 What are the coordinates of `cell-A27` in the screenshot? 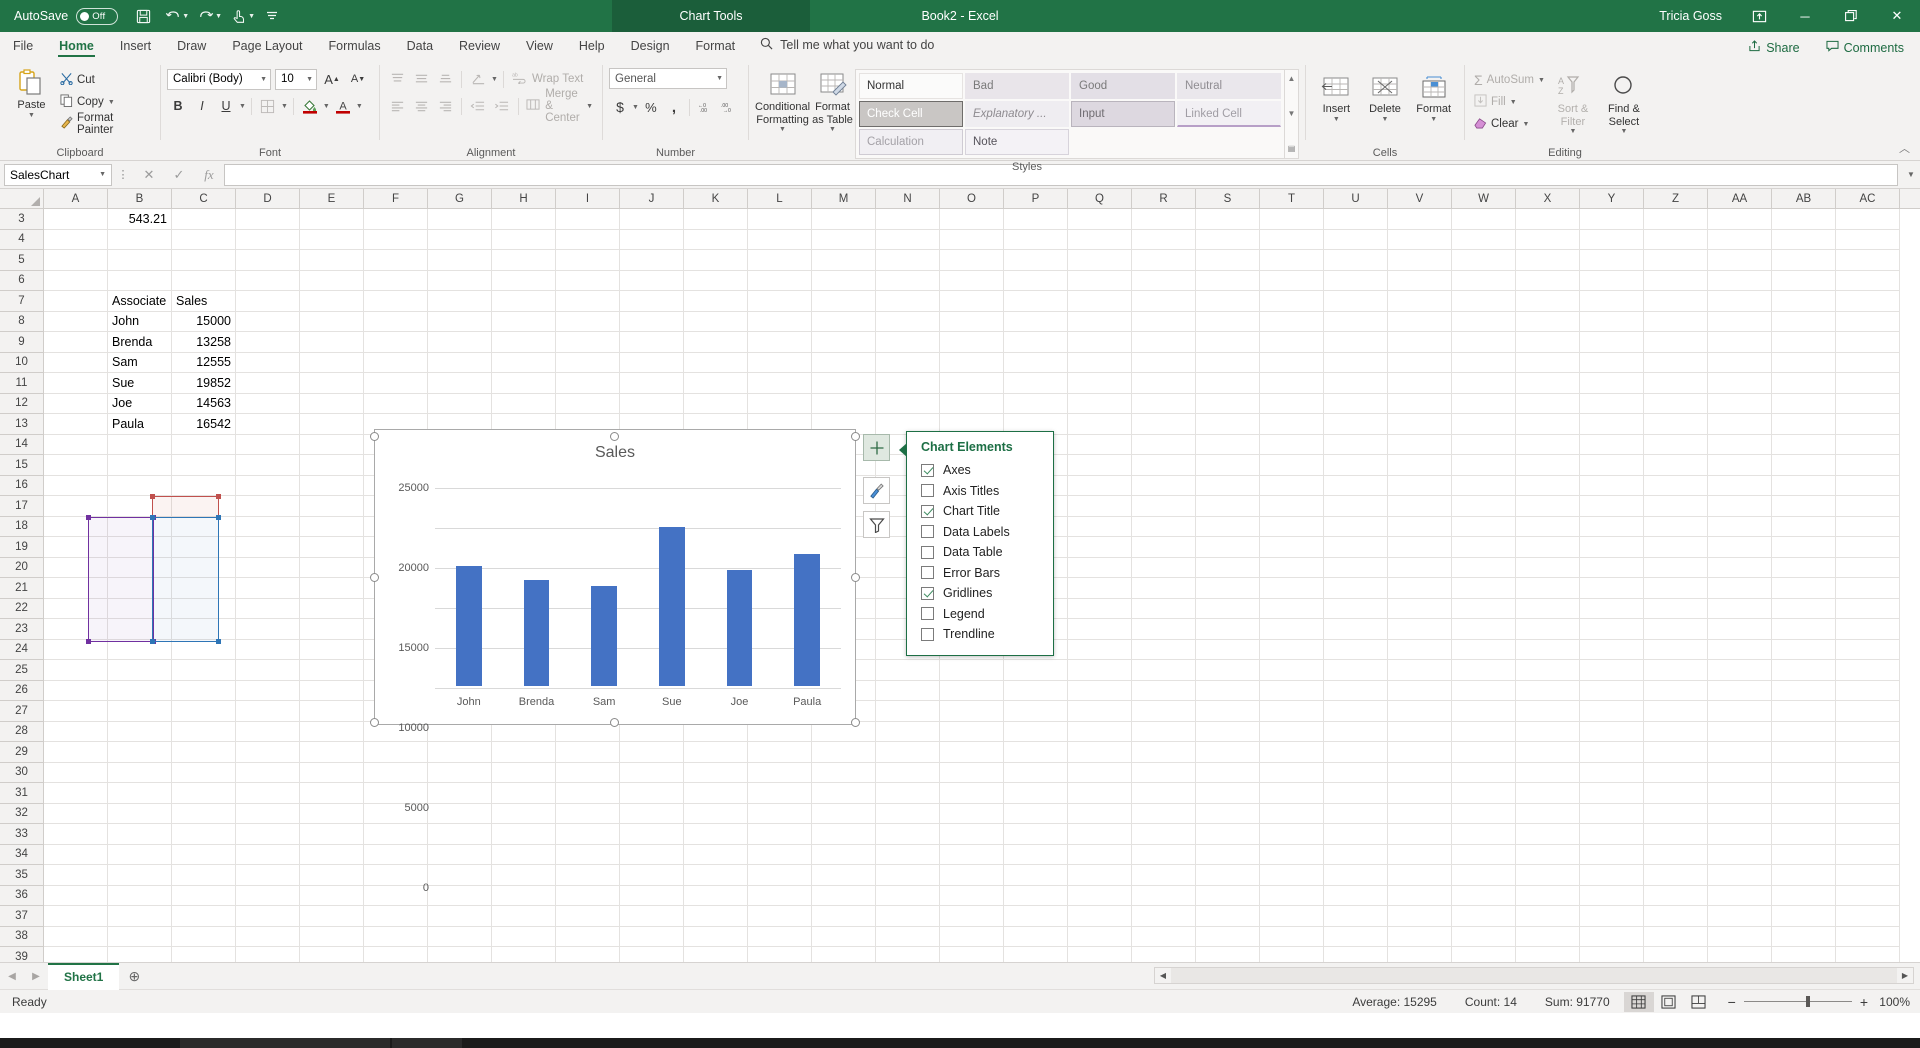 It's located at (76, 711).